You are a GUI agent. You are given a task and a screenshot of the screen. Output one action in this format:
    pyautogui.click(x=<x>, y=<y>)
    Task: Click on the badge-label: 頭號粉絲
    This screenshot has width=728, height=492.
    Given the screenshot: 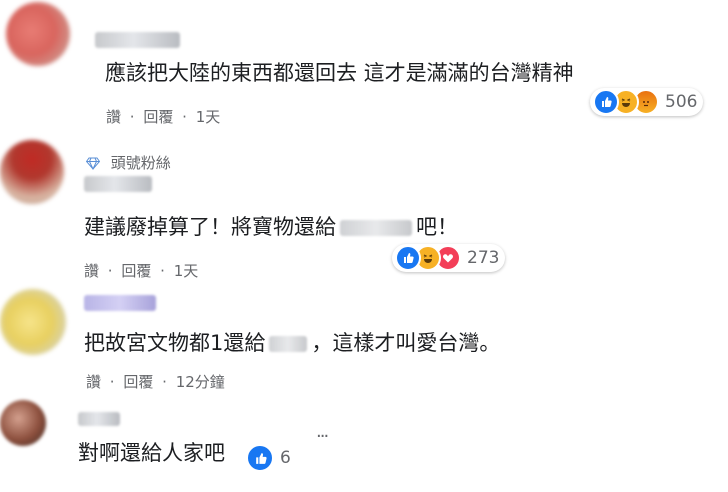 What is the action you would take?
    pyautogui.click(x=140, y=163)
    